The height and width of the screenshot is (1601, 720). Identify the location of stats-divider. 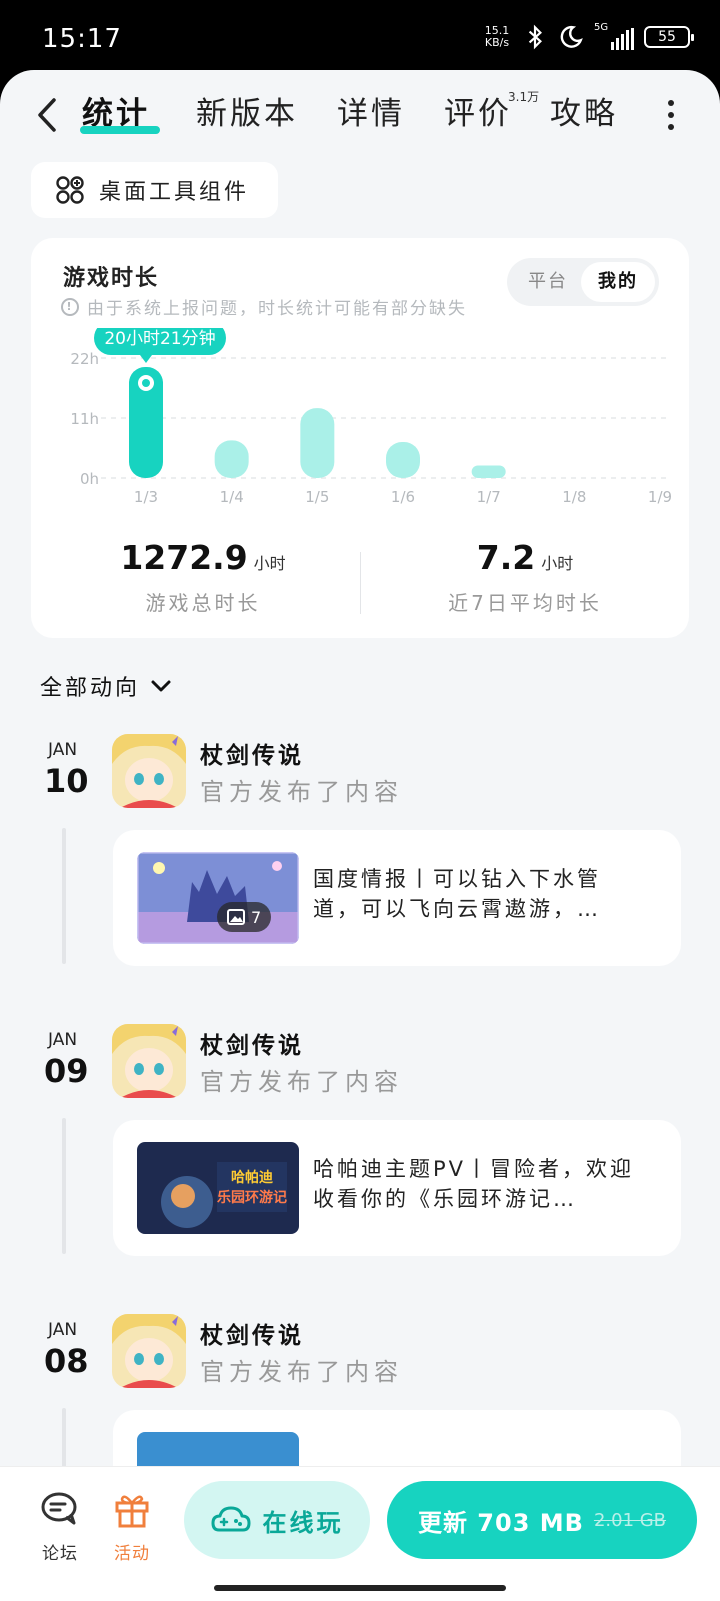
(360, 583).